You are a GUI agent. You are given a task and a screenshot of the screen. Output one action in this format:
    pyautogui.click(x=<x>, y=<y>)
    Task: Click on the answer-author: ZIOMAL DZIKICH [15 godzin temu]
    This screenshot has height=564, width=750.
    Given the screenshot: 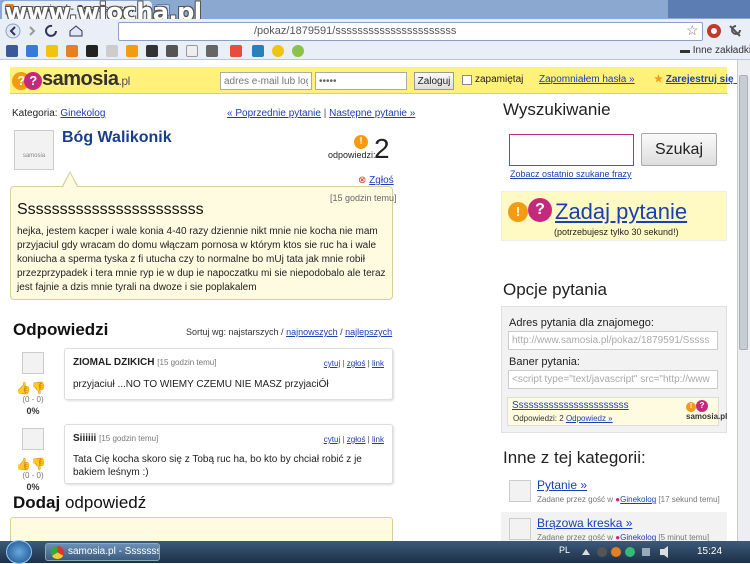 What is the action you would take?
    pyautogui.click(x=144, y=362)
    